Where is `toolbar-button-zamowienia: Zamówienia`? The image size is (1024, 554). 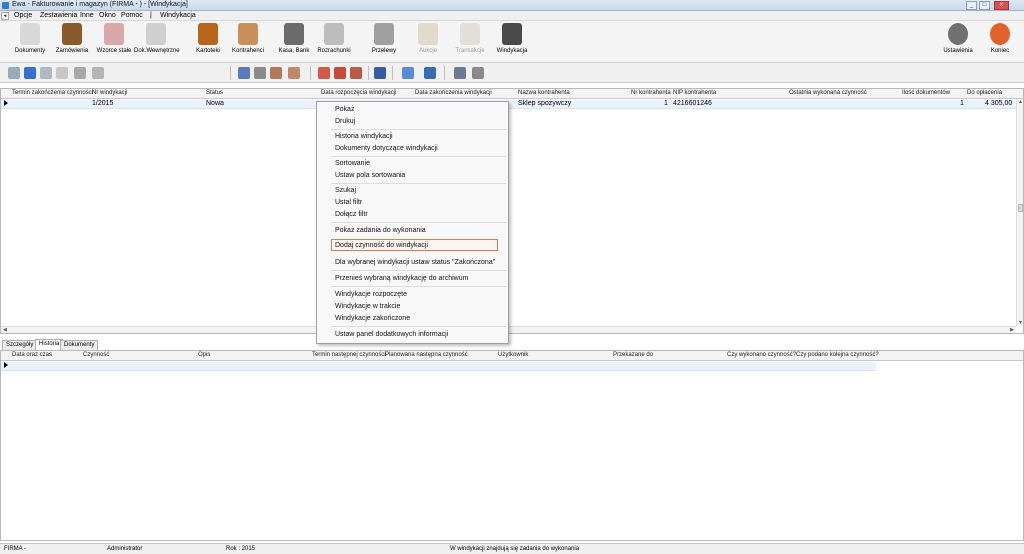 toolbar-button-zamowienia: Zamówienia is located at coordinates (72, 42).